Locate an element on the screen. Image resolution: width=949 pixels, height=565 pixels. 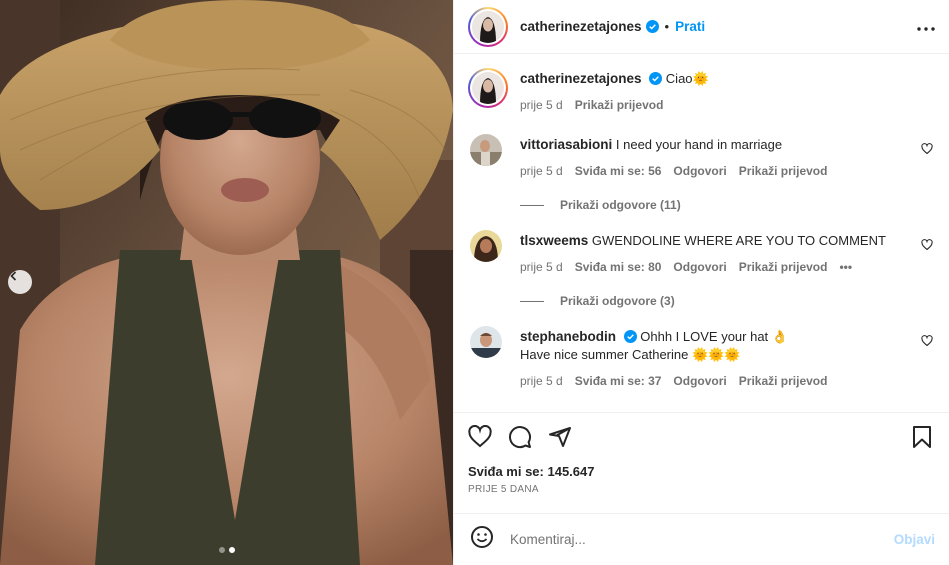
comment-likes: Sviđa mi se: 37 is located at coordinates (618, 381).